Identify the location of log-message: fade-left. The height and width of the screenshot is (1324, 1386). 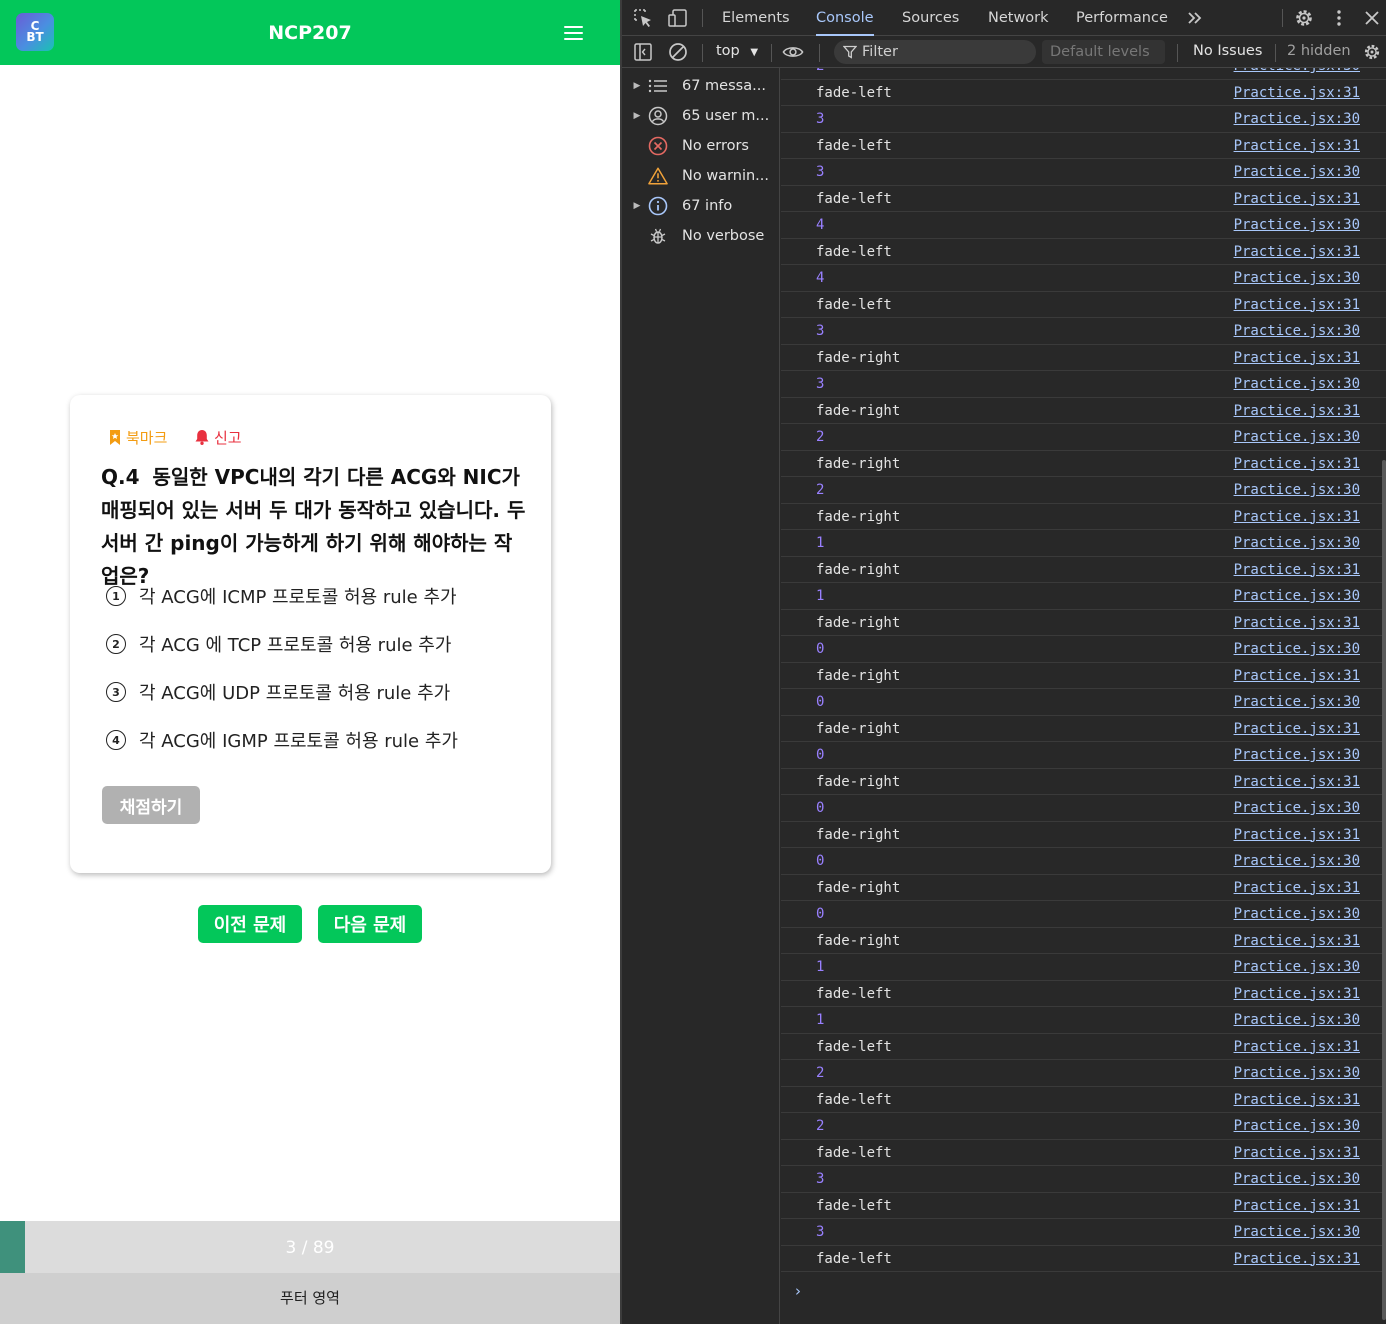
(854, 1152).